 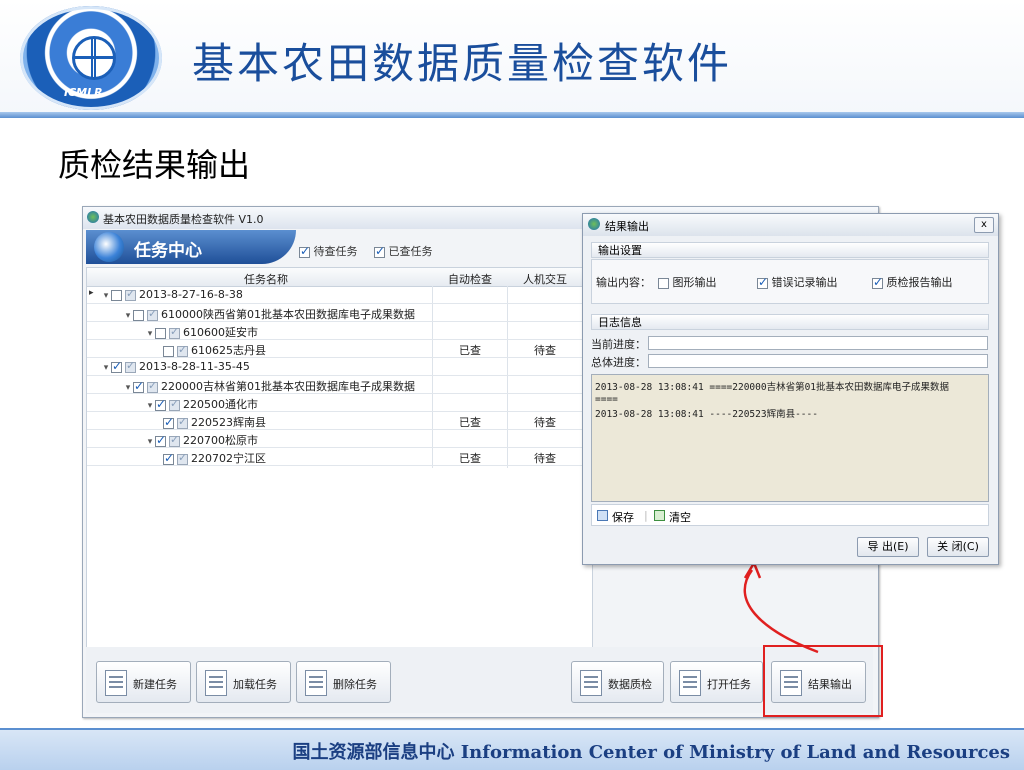 I want to click on task-name-cell: 220523辉南县, so click(x=214, y=422).